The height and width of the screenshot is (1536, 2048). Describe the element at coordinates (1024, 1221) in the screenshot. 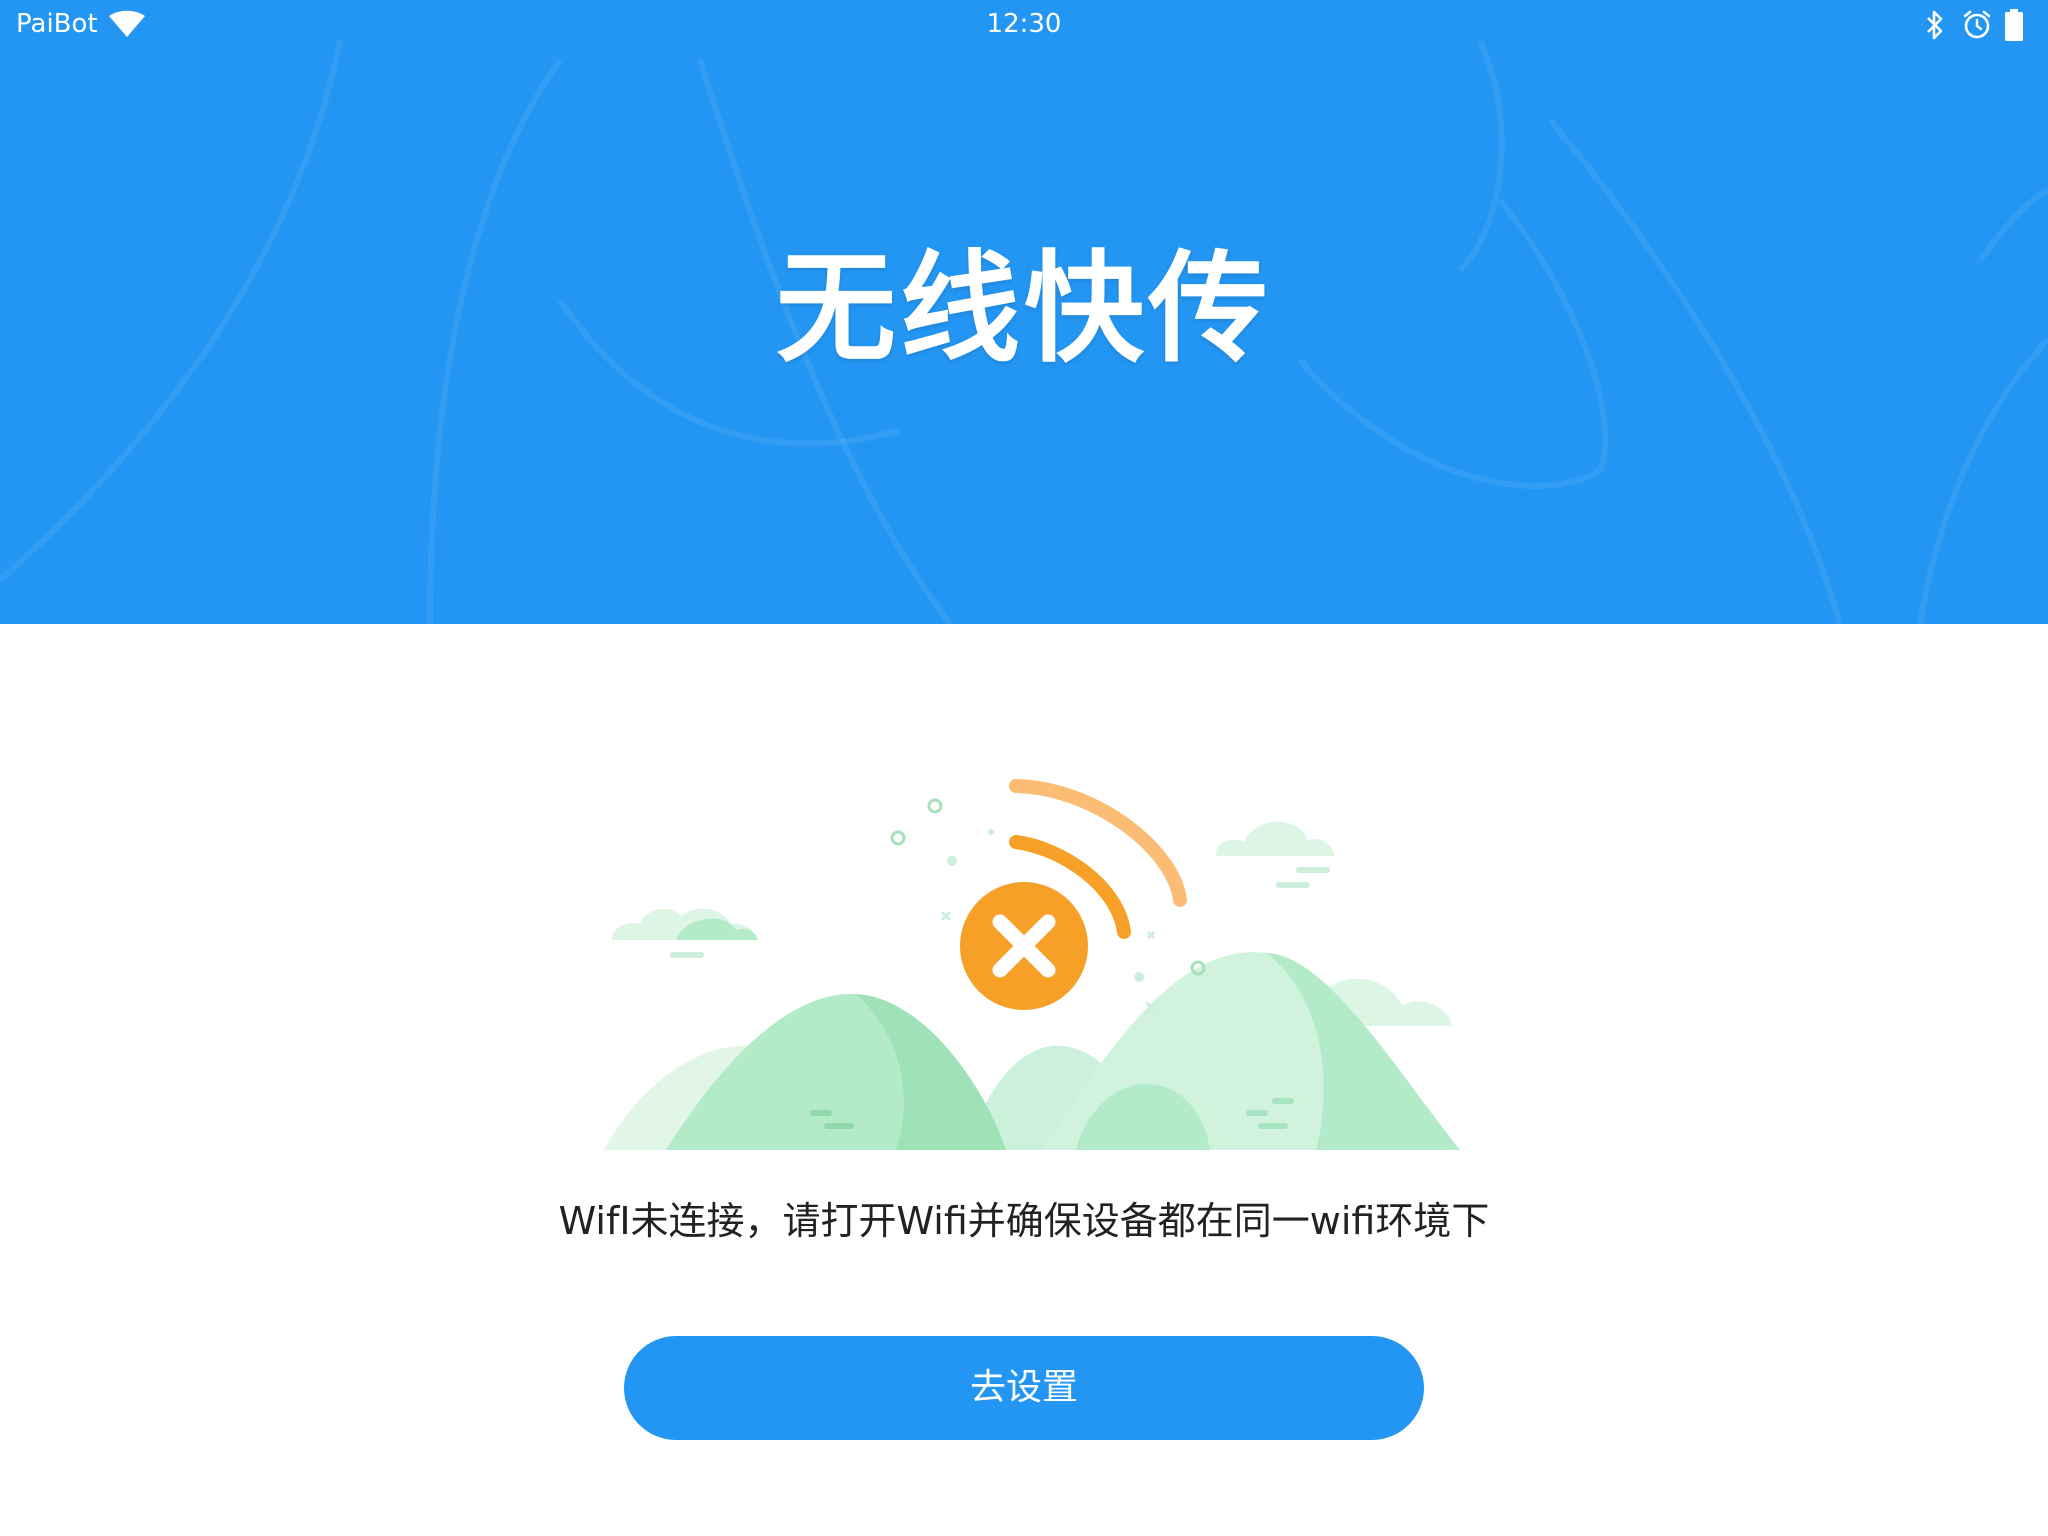

I see `wifi-status-message: WifI未连接，请打开Wifi并确保设备都在同一wifi环境下` at that location.